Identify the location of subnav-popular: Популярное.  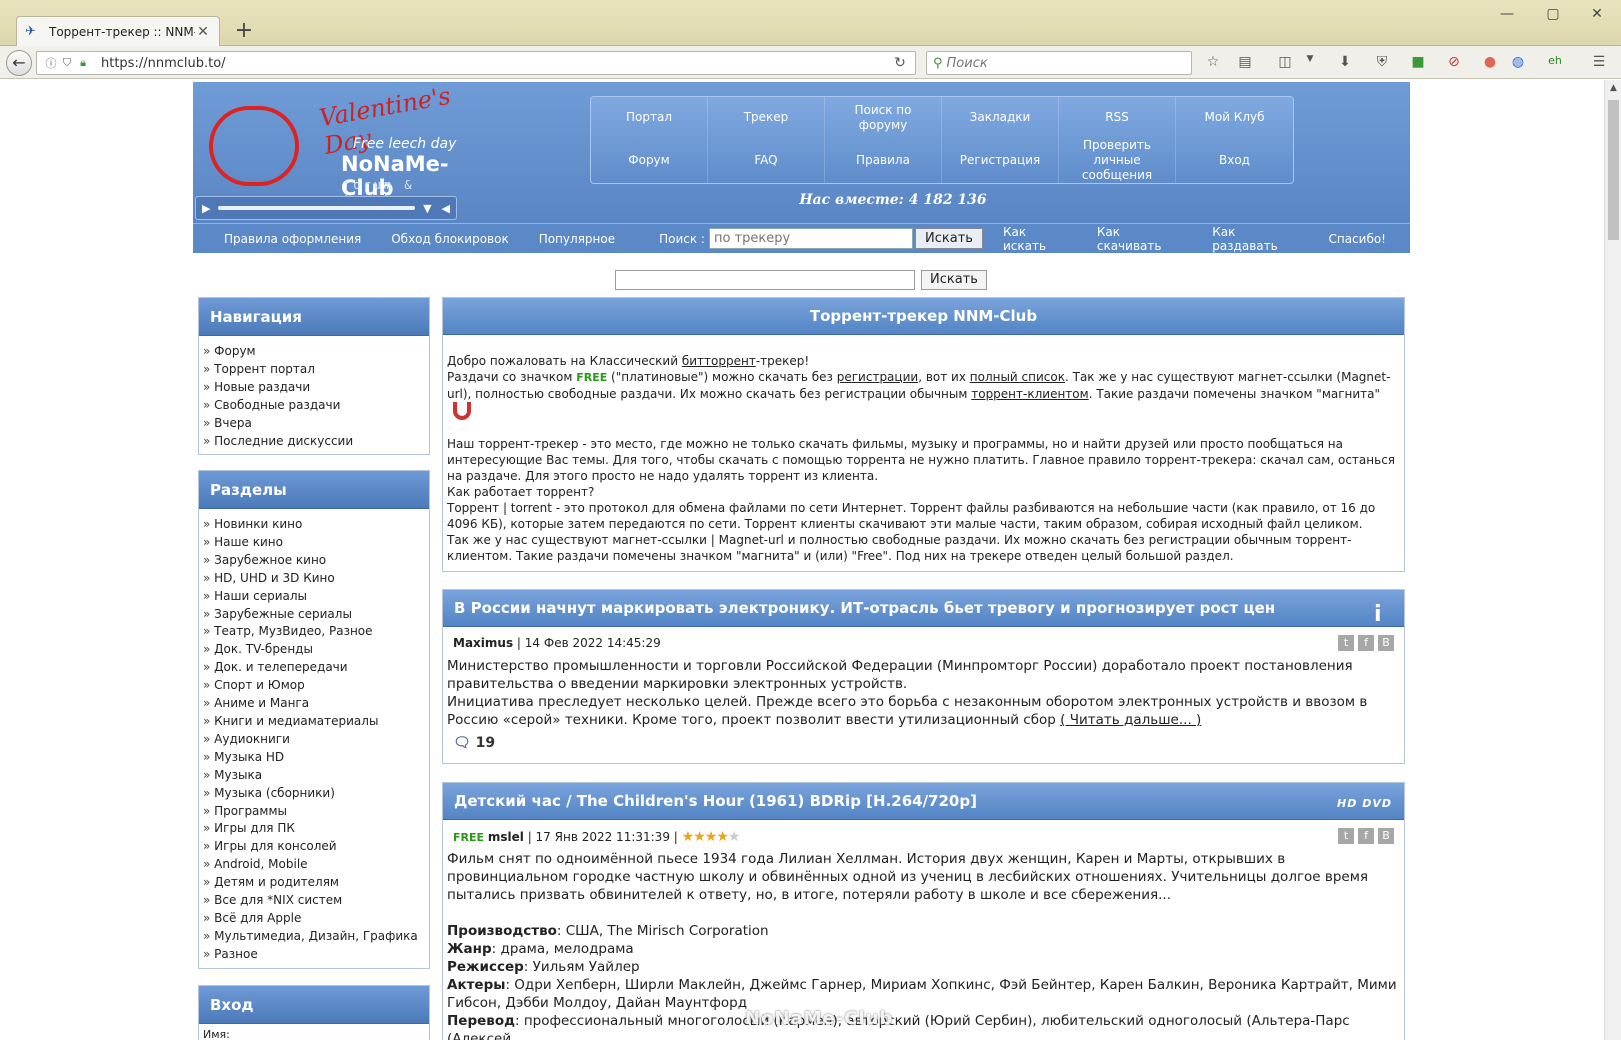
(577, 239).